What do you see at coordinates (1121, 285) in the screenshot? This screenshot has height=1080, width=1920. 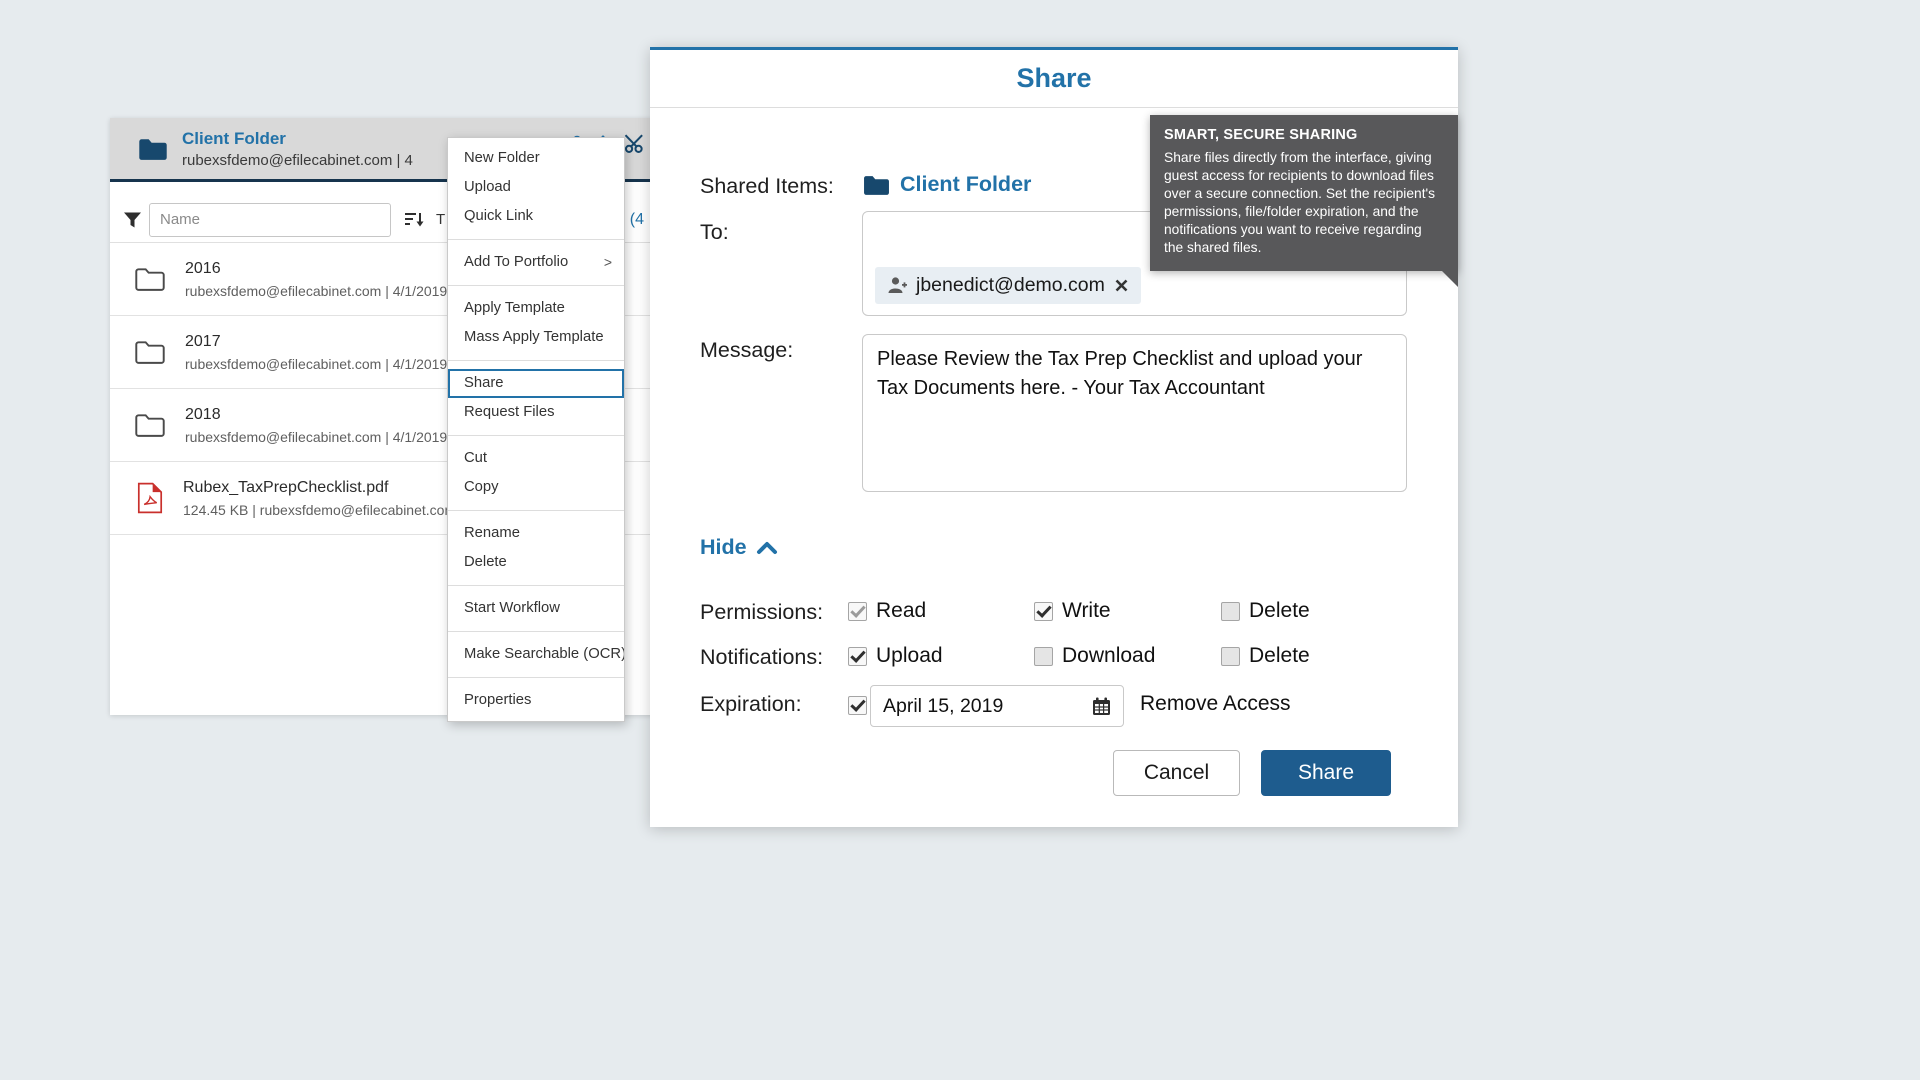 I see `remove-recipient-icon` at bounding box center [1121, 285].